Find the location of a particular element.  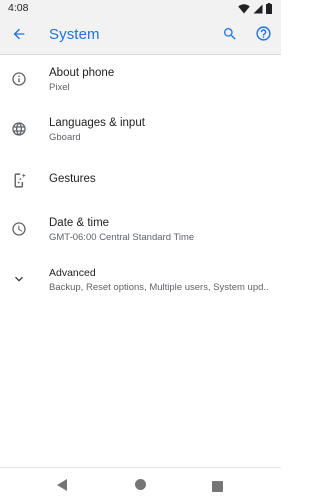

globe-icon is located at coordinates (19, 129).